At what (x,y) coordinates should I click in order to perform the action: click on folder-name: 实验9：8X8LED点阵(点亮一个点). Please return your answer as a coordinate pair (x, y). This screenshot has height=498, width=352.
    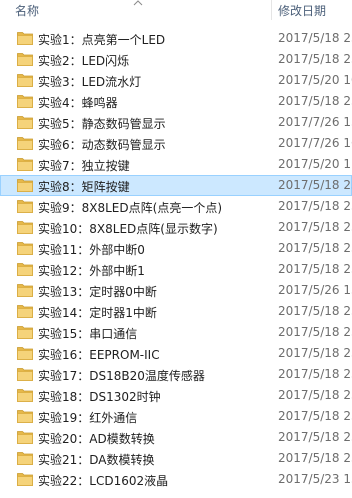
    Looking at the image, I should click on (130, 208).